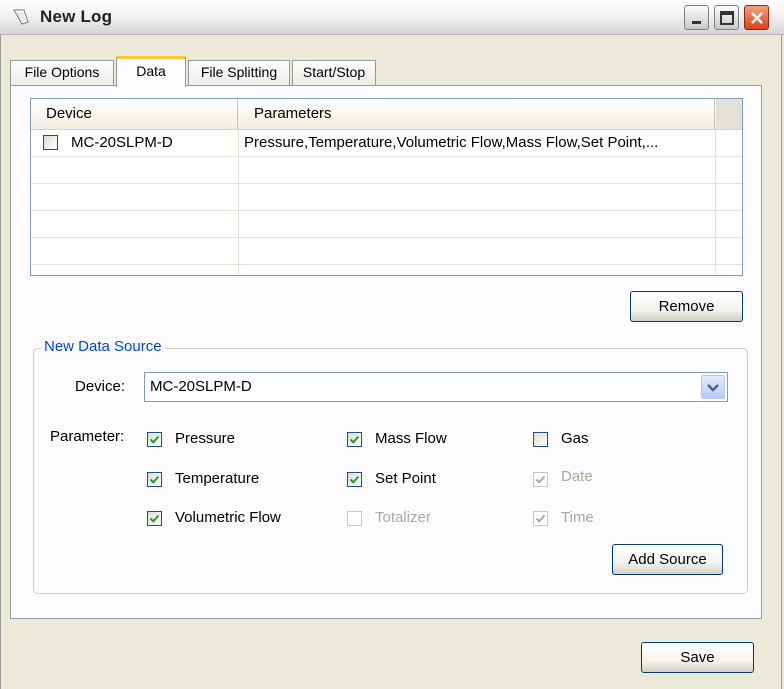  Describe the element at coordinates (62, 72) in the screenshot. I see `tab-file-options: File Options` at that location.